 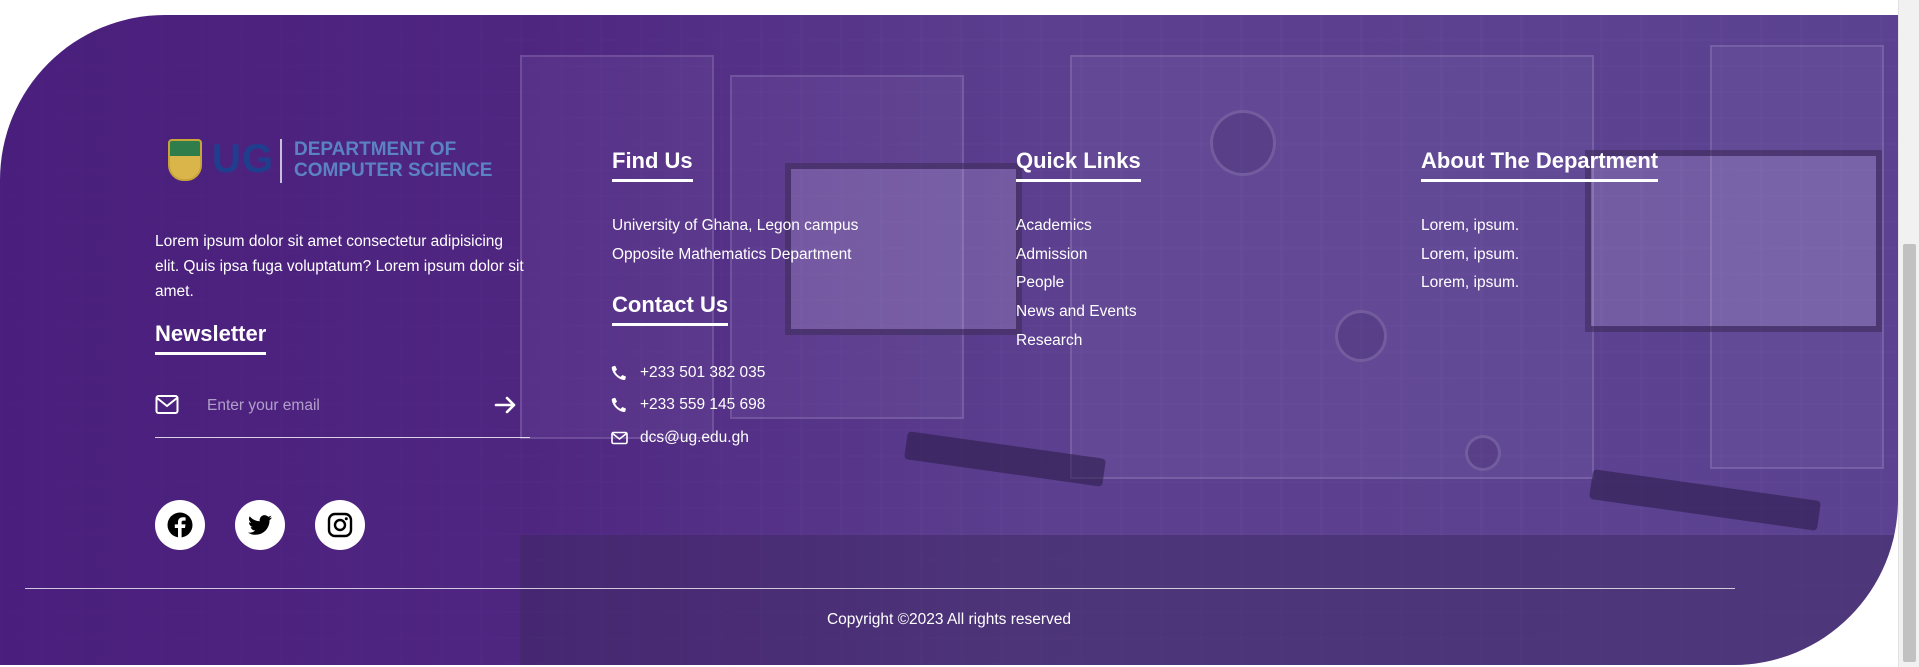 I want to click on quick-link-academics: Academics, so click(x=1054, y=225).